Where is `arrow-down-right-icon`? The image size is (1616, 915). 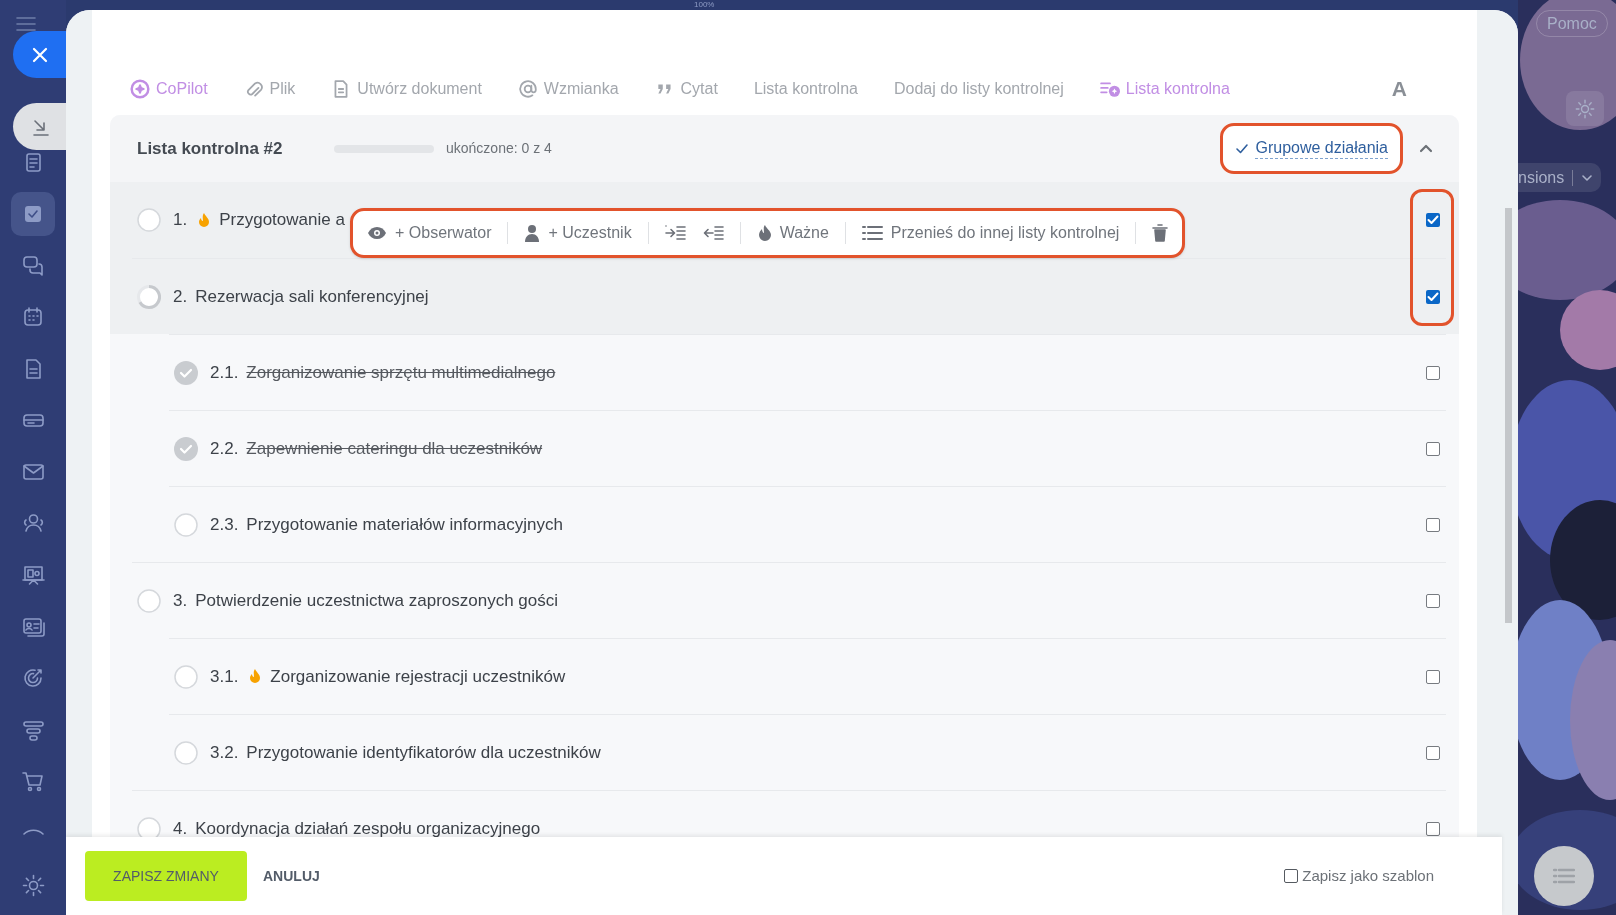
arrow-down-right-icon is located at coordinates (39, 126).